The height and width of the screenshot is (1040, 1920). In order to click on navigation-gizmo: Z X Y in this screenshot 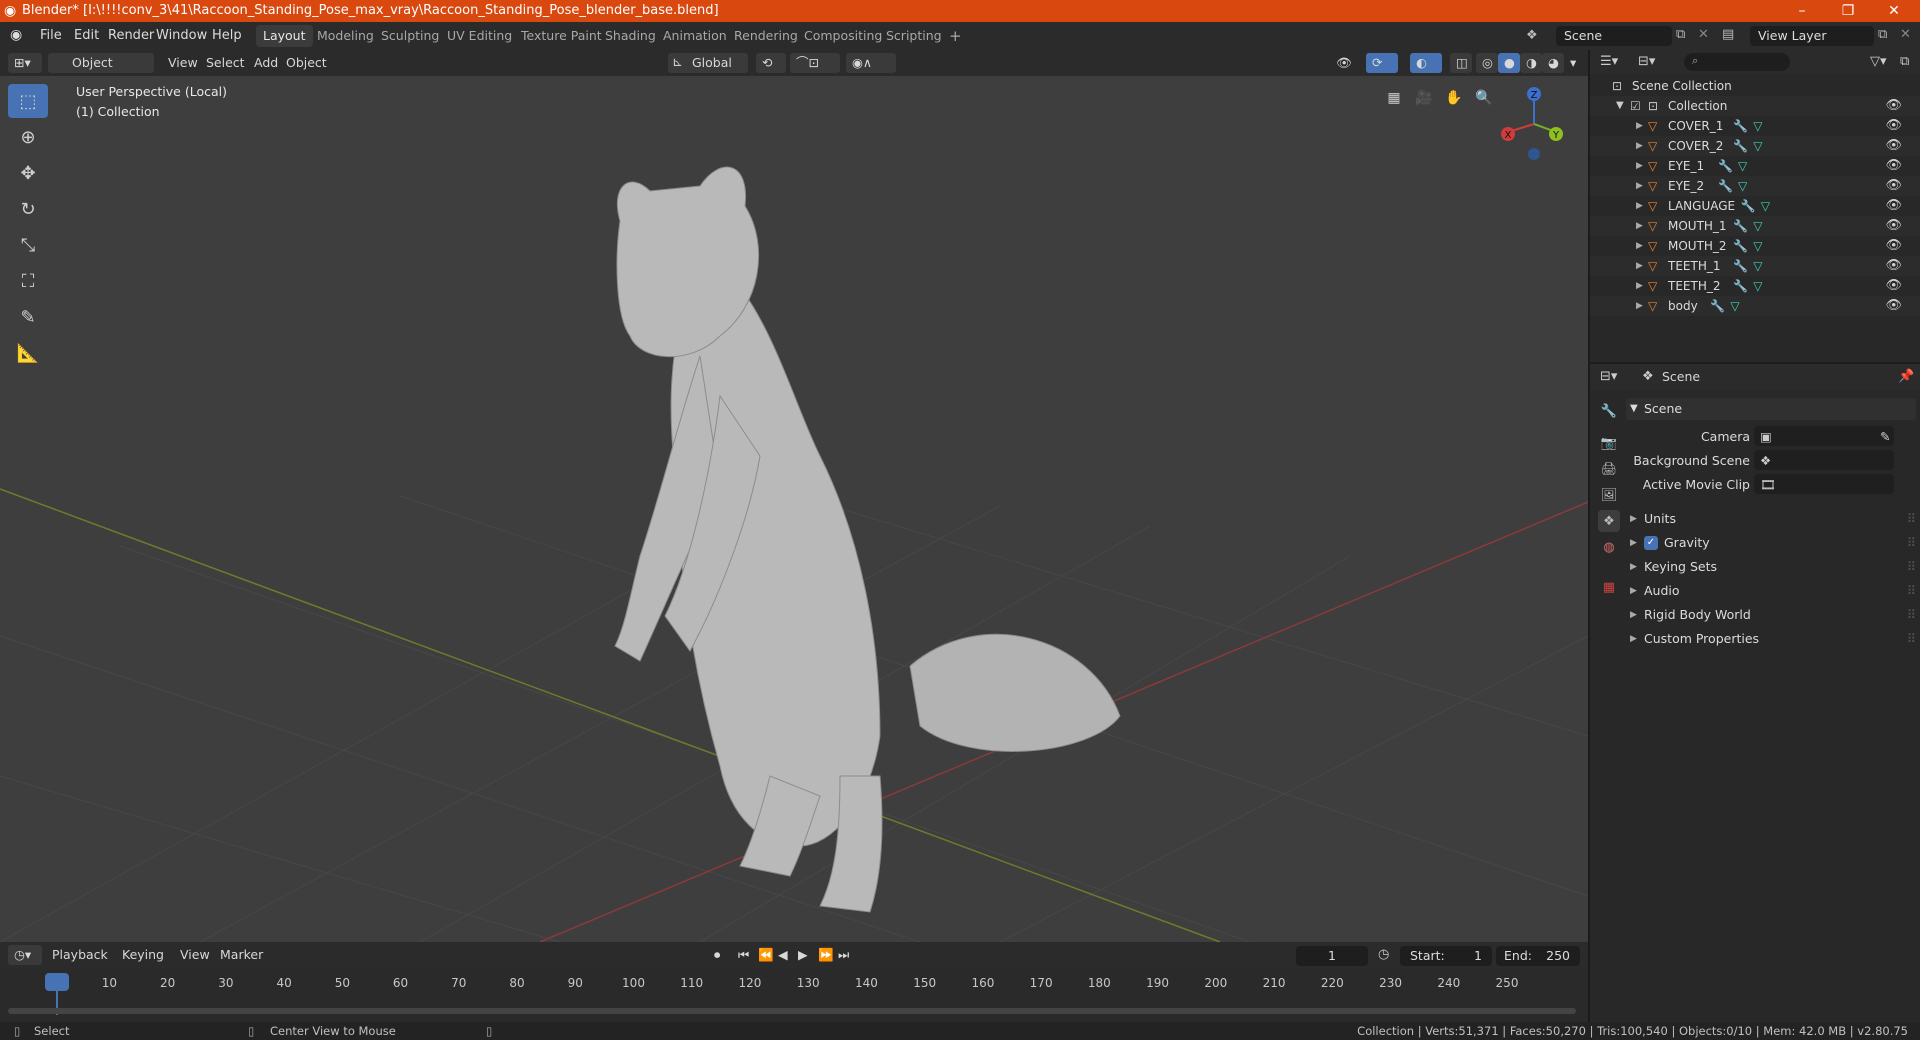, I will do `click(1529, 122)`.